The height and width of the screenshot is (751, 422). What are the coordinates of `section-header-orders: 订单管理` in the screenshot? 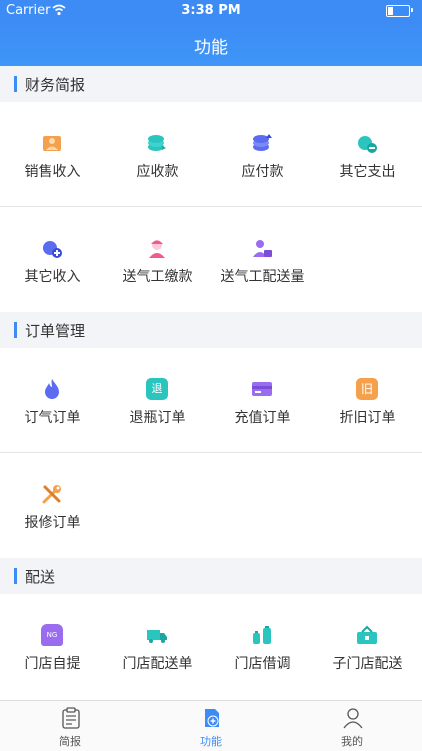 It's located at (211, 330).